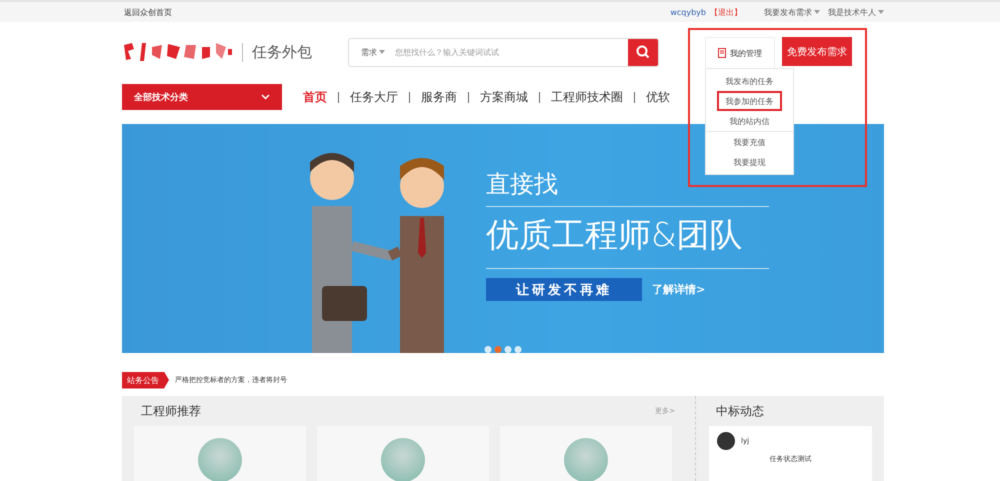 The height and width of the screenshot is (481, 1000). I want to click on notice-tag: 站务公告, so click(145, 380).